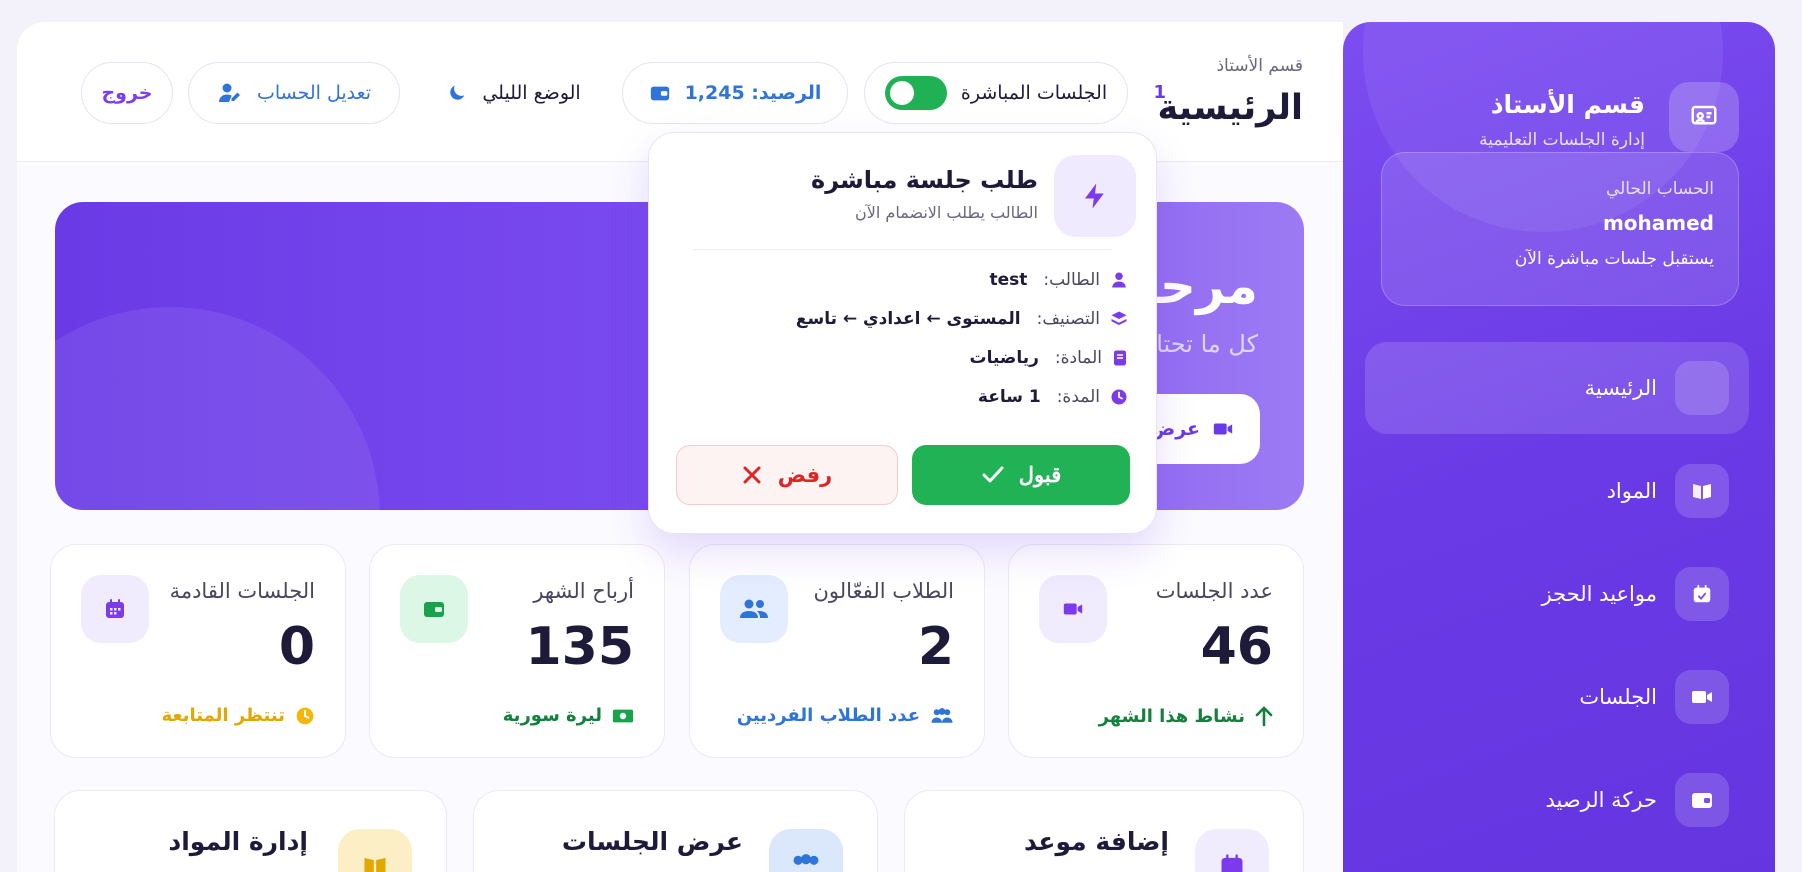 This screenshot has height=872, width=1802. Describe the element at coordinates (1618, 697) in the screenshot. I see `sidebar-item-label: الجلسات` at that location.